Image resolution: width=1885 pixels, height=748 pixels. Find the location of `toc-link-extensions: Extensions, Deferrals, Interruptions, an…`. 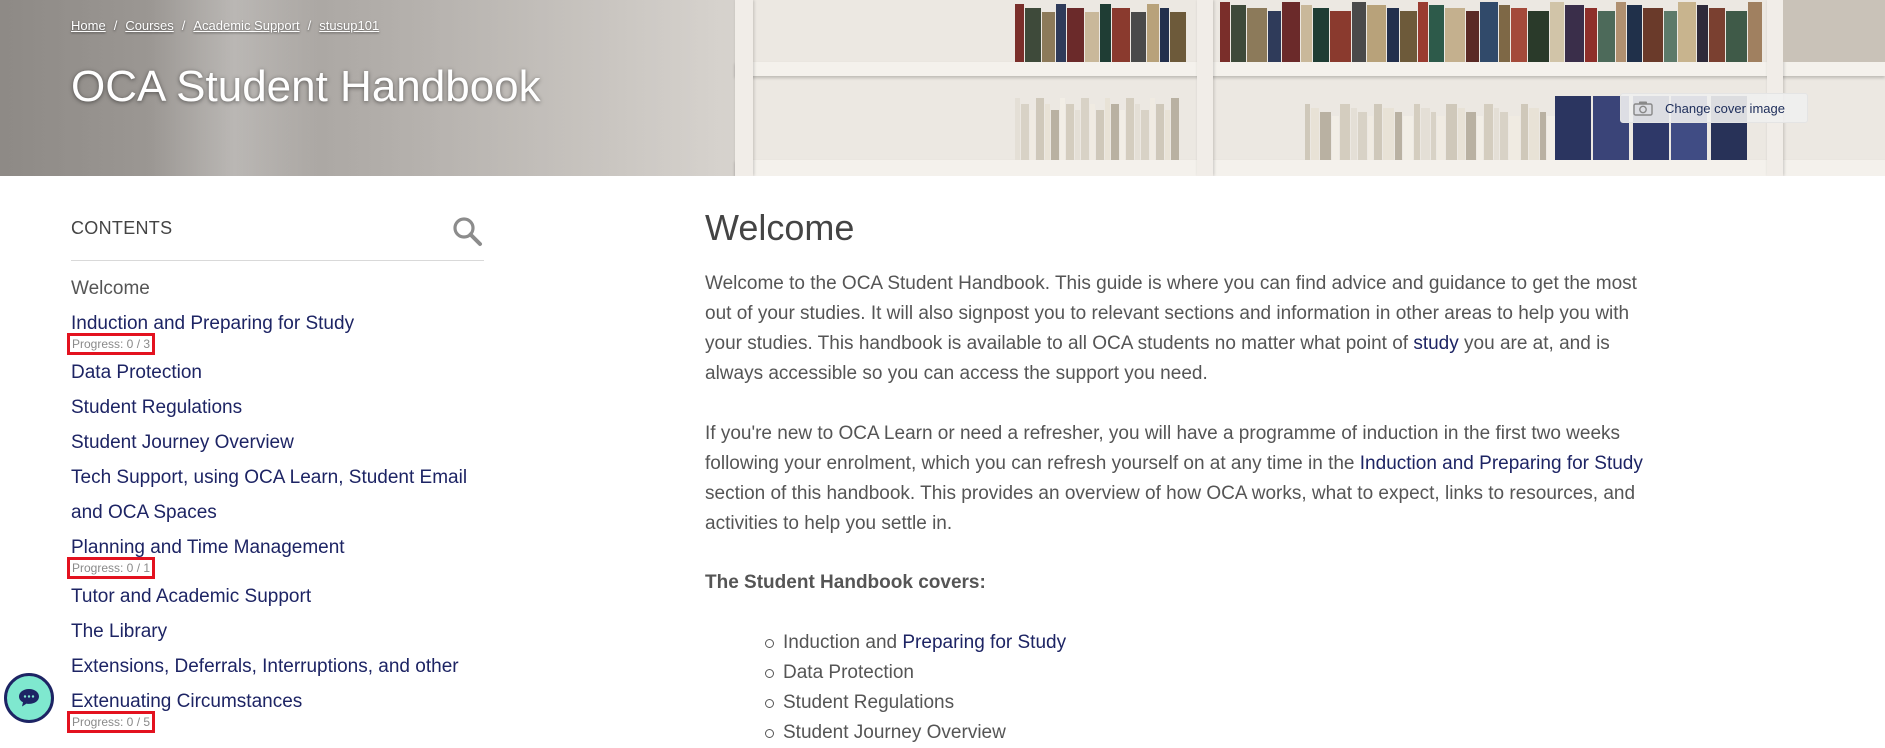

toc-link-extensions: Extensions, Deferrals, Interruptions, an… is located at coordinates (277, 684).